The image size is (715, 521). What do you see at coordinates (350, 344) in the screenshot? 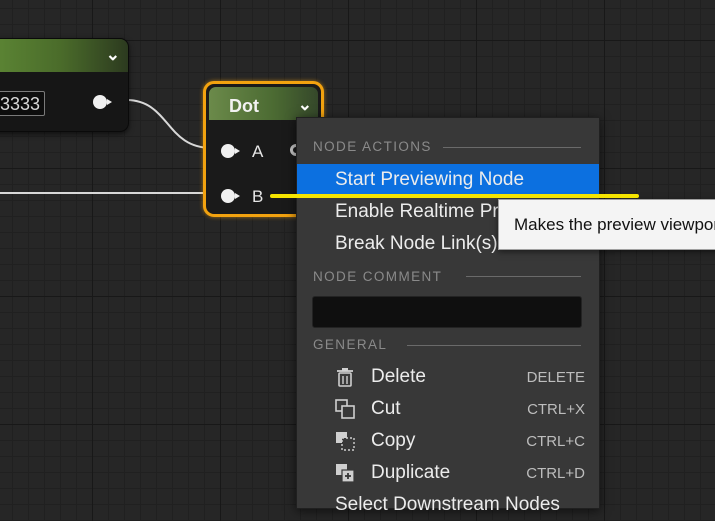
I see `section-header-general: GENERAL` at bounding box center [350, 344].